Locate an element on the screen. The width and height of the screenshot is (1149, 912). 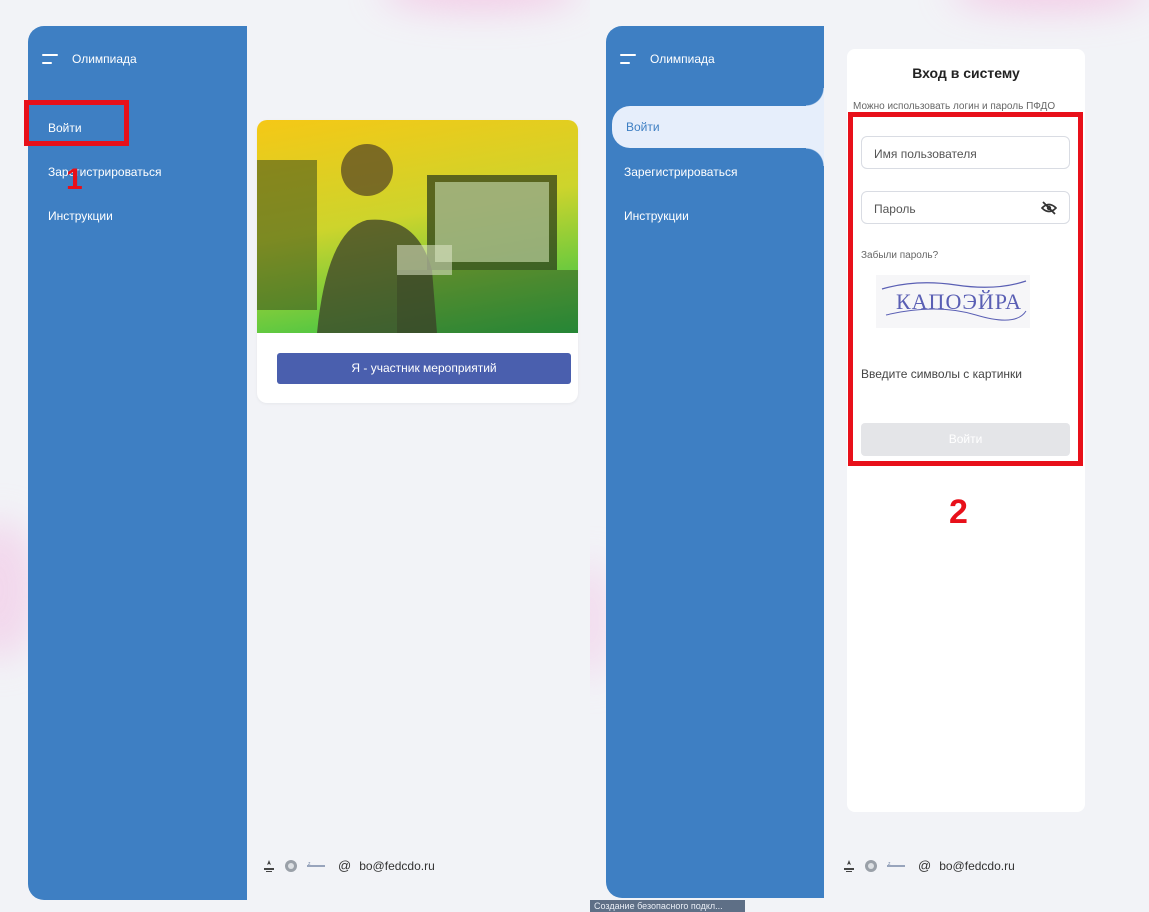
card-photo is located at coordinates (417, 226).